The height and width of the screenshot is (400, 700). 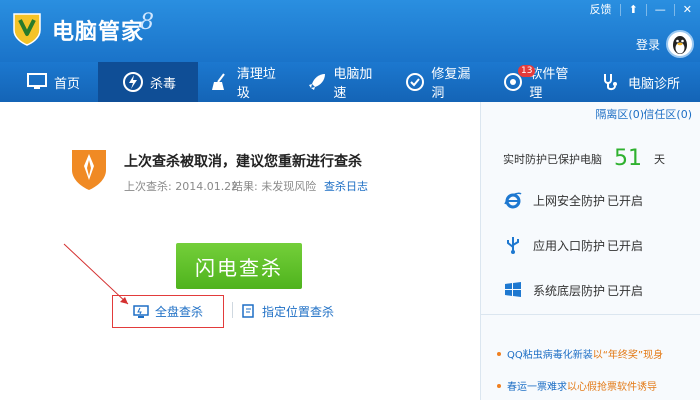 What do you see at coordinates (248, 311) in the screenshot?
I see `folder-scan-icon` at bounding box center [248, 311].